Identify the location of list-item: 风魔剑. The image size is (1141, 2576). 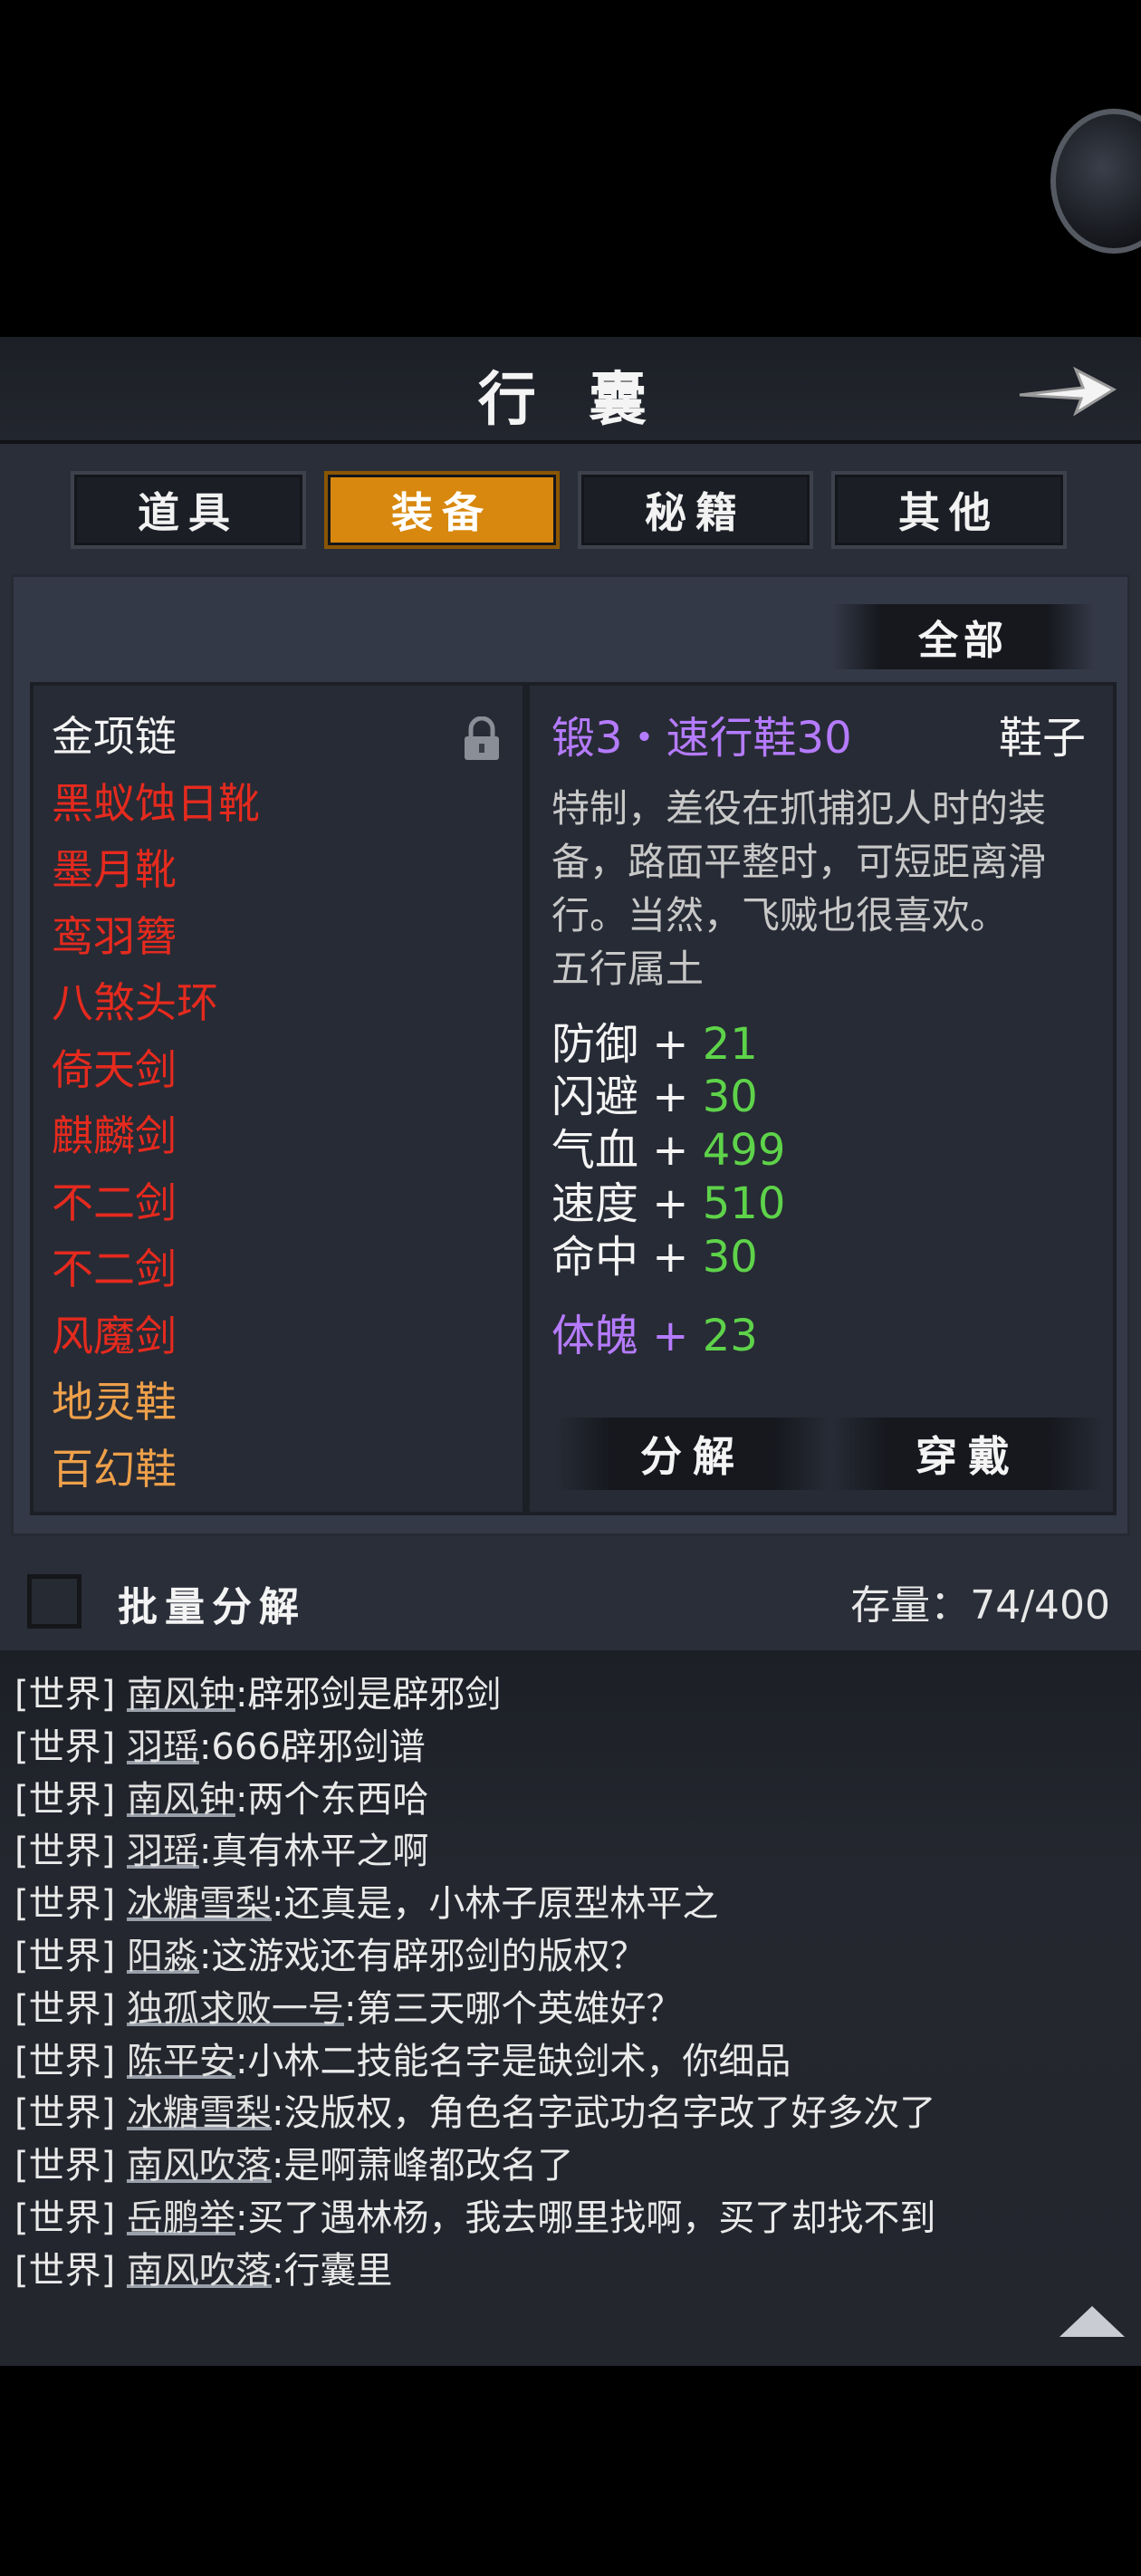
(115, 1336).